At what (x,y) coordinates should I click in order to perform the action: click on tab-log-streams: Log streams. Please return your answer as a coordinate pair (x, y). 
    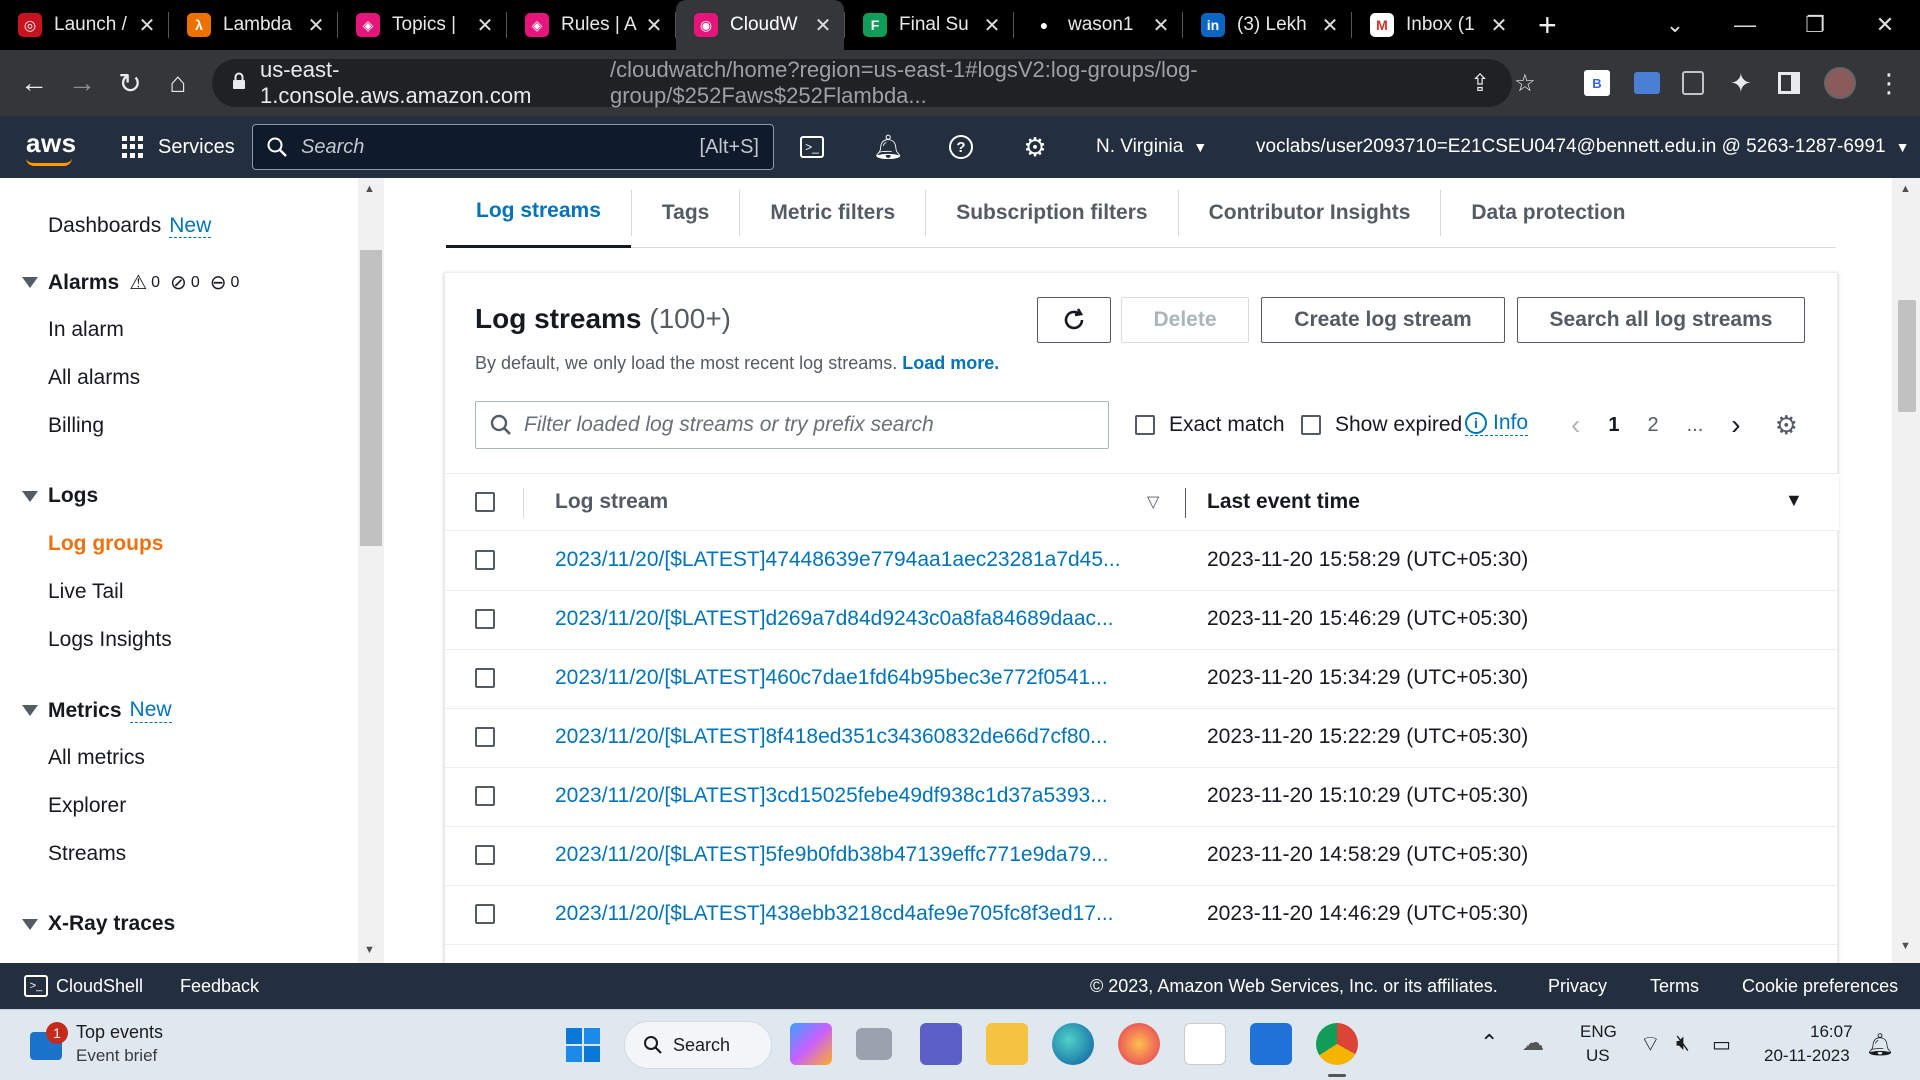
    Looking at the image, I should click on (538, 213).